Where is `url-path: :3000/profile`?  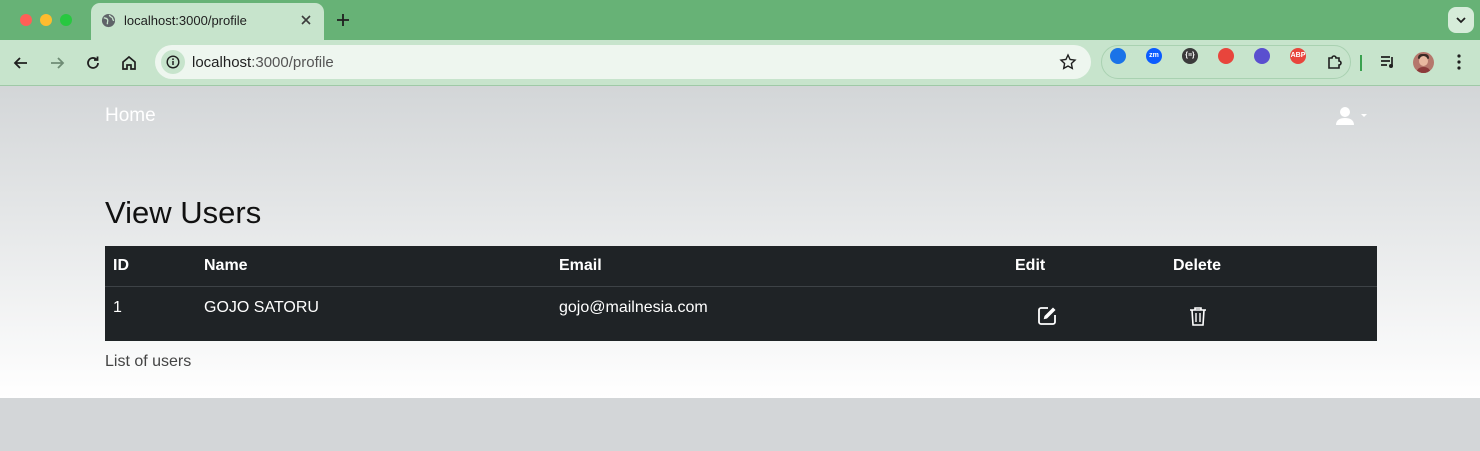
url-path: :3000/profile is located at coordinates (292, 62).